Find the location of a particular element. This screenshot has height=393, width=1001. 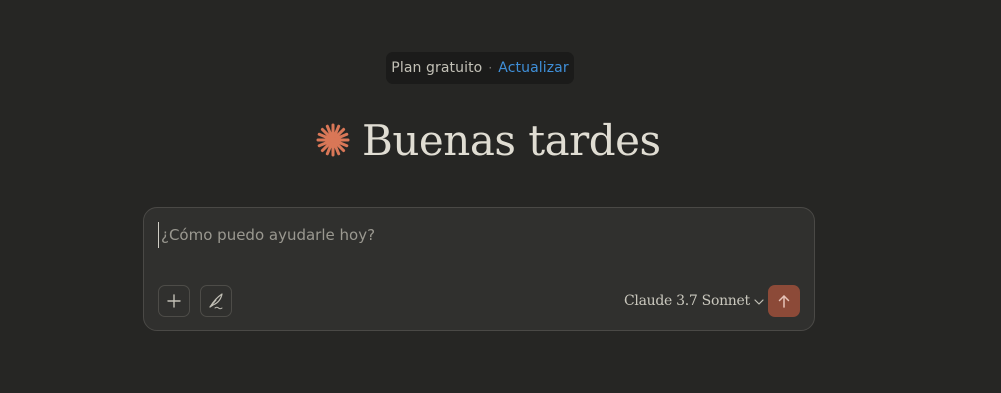

add-attachment-button is located at coordinates (174, 301).